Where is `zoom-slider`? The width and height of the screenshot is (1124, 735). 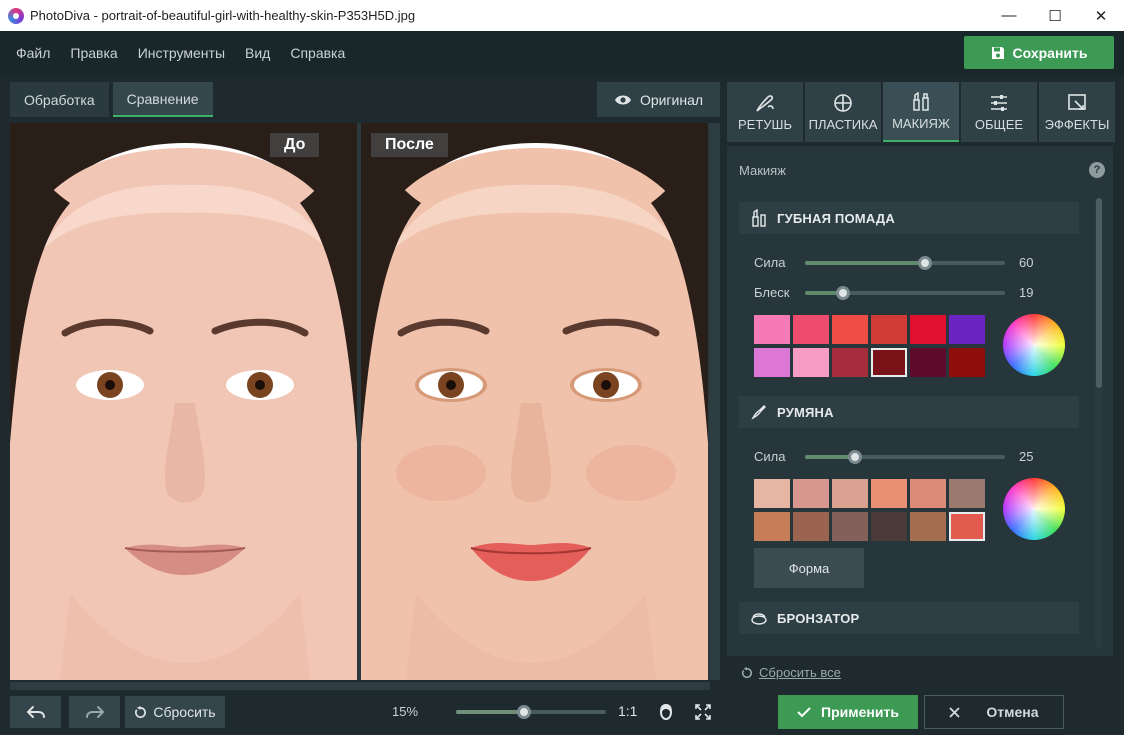
zoom-slider is located at coordinates (531, 712).